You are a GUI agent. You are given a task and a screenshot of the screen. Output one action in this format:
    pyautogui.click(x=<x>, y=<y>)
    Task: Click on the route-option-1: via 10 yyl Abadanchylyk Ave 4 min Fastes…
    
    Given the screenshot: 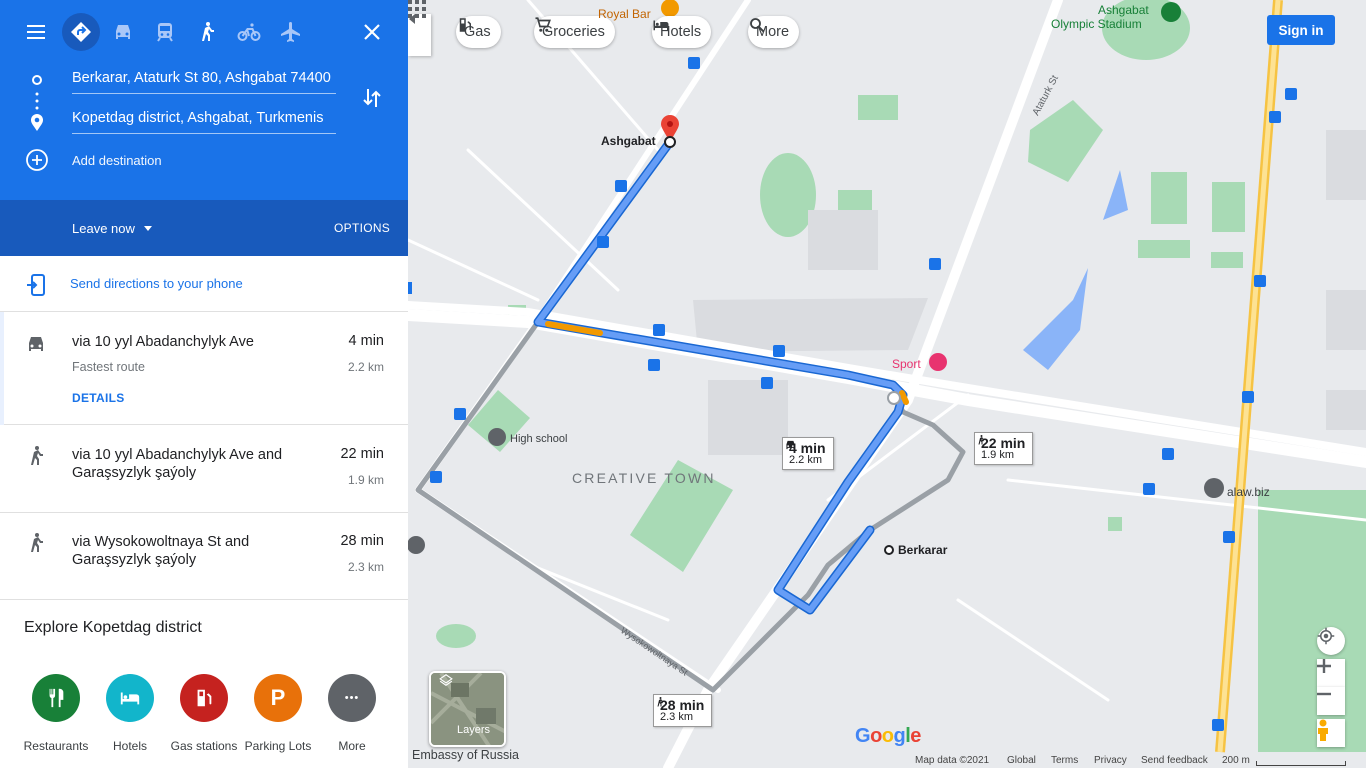 What is the action you would take?
    pyautogui.click(x=204, y=368)
    